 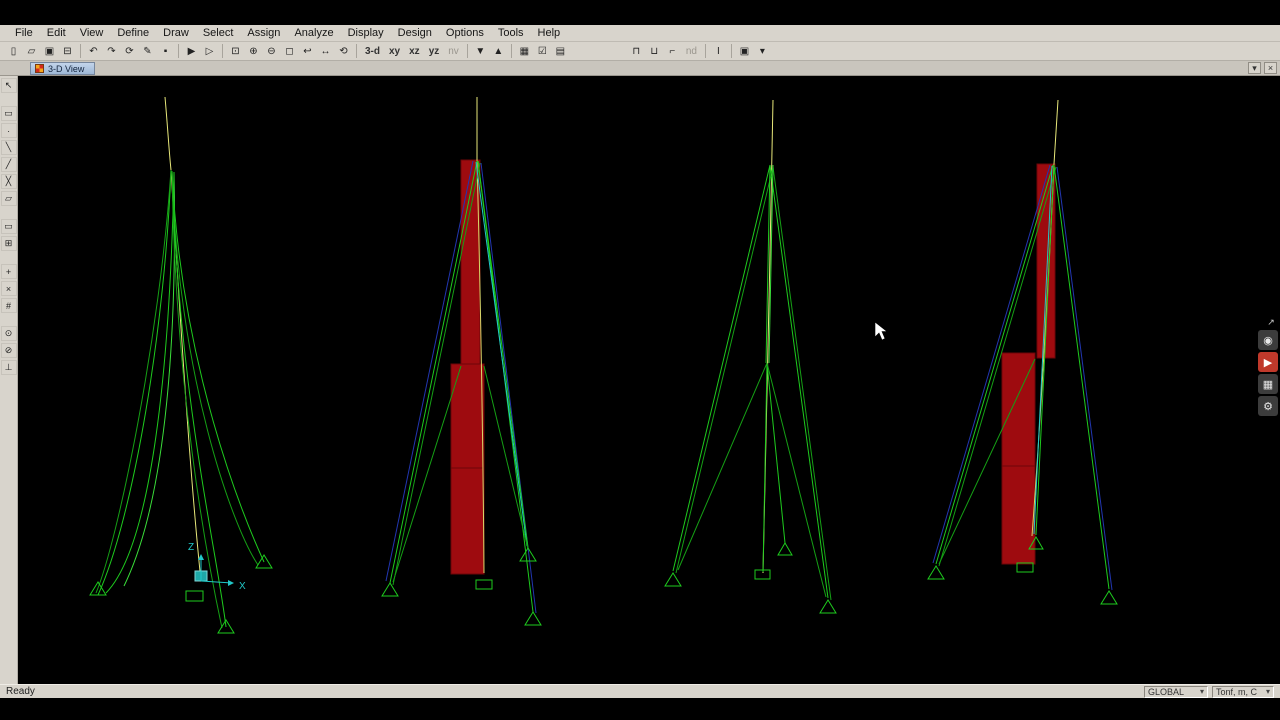 What do you see at coordinates (39, 68) in the screenshot?
I see `sap-logo-icon` at bounding box center [39, 68].